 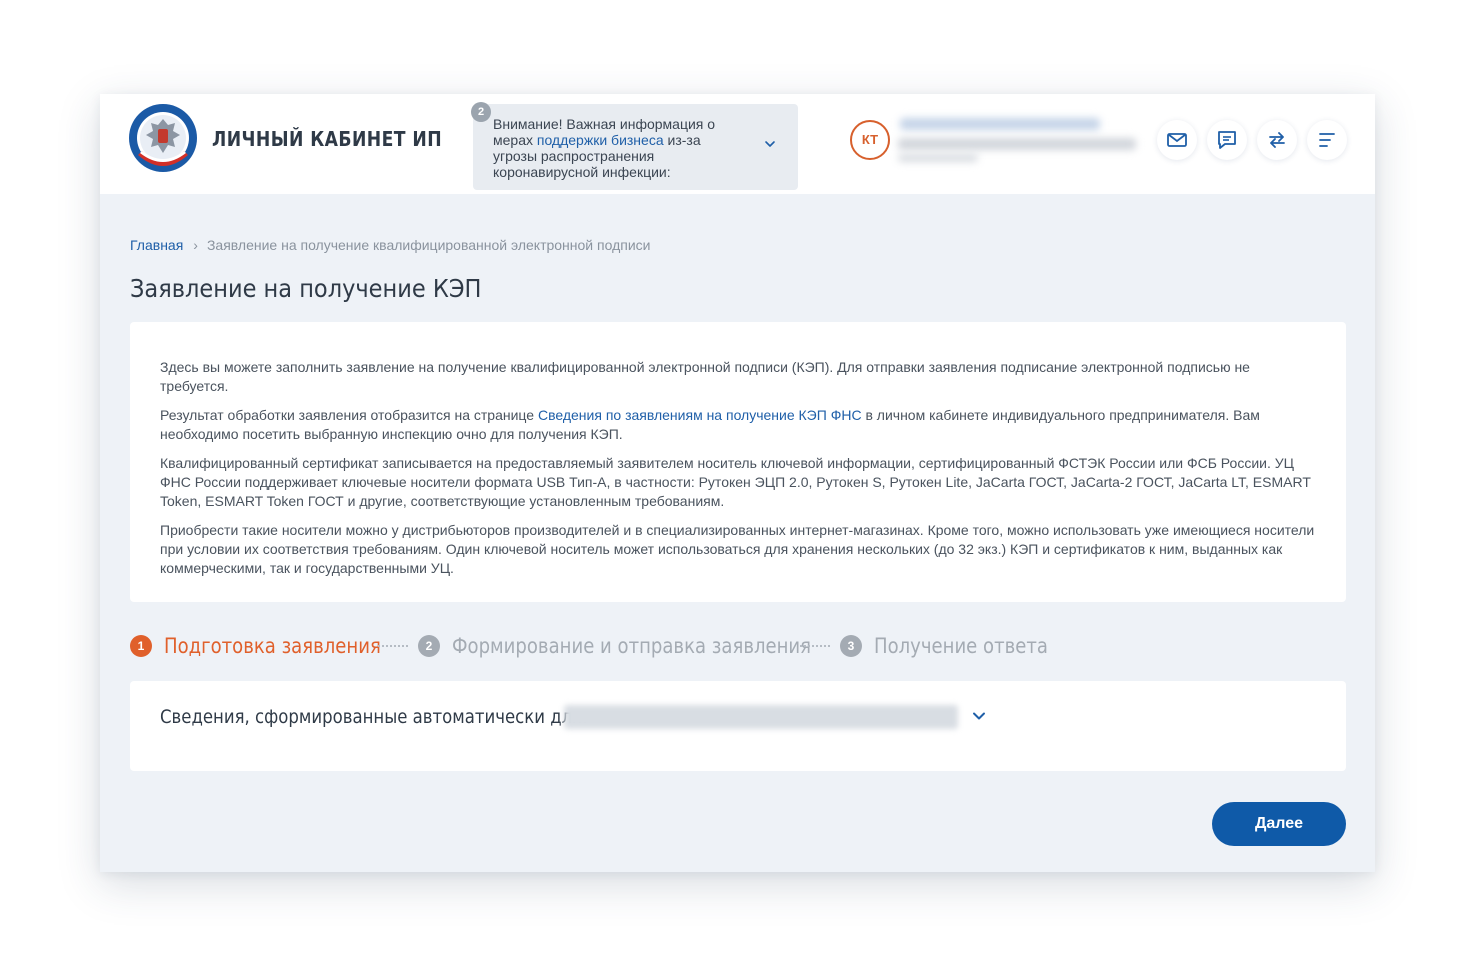 I want to click on chat-icon, so click(x=1227, y=140).